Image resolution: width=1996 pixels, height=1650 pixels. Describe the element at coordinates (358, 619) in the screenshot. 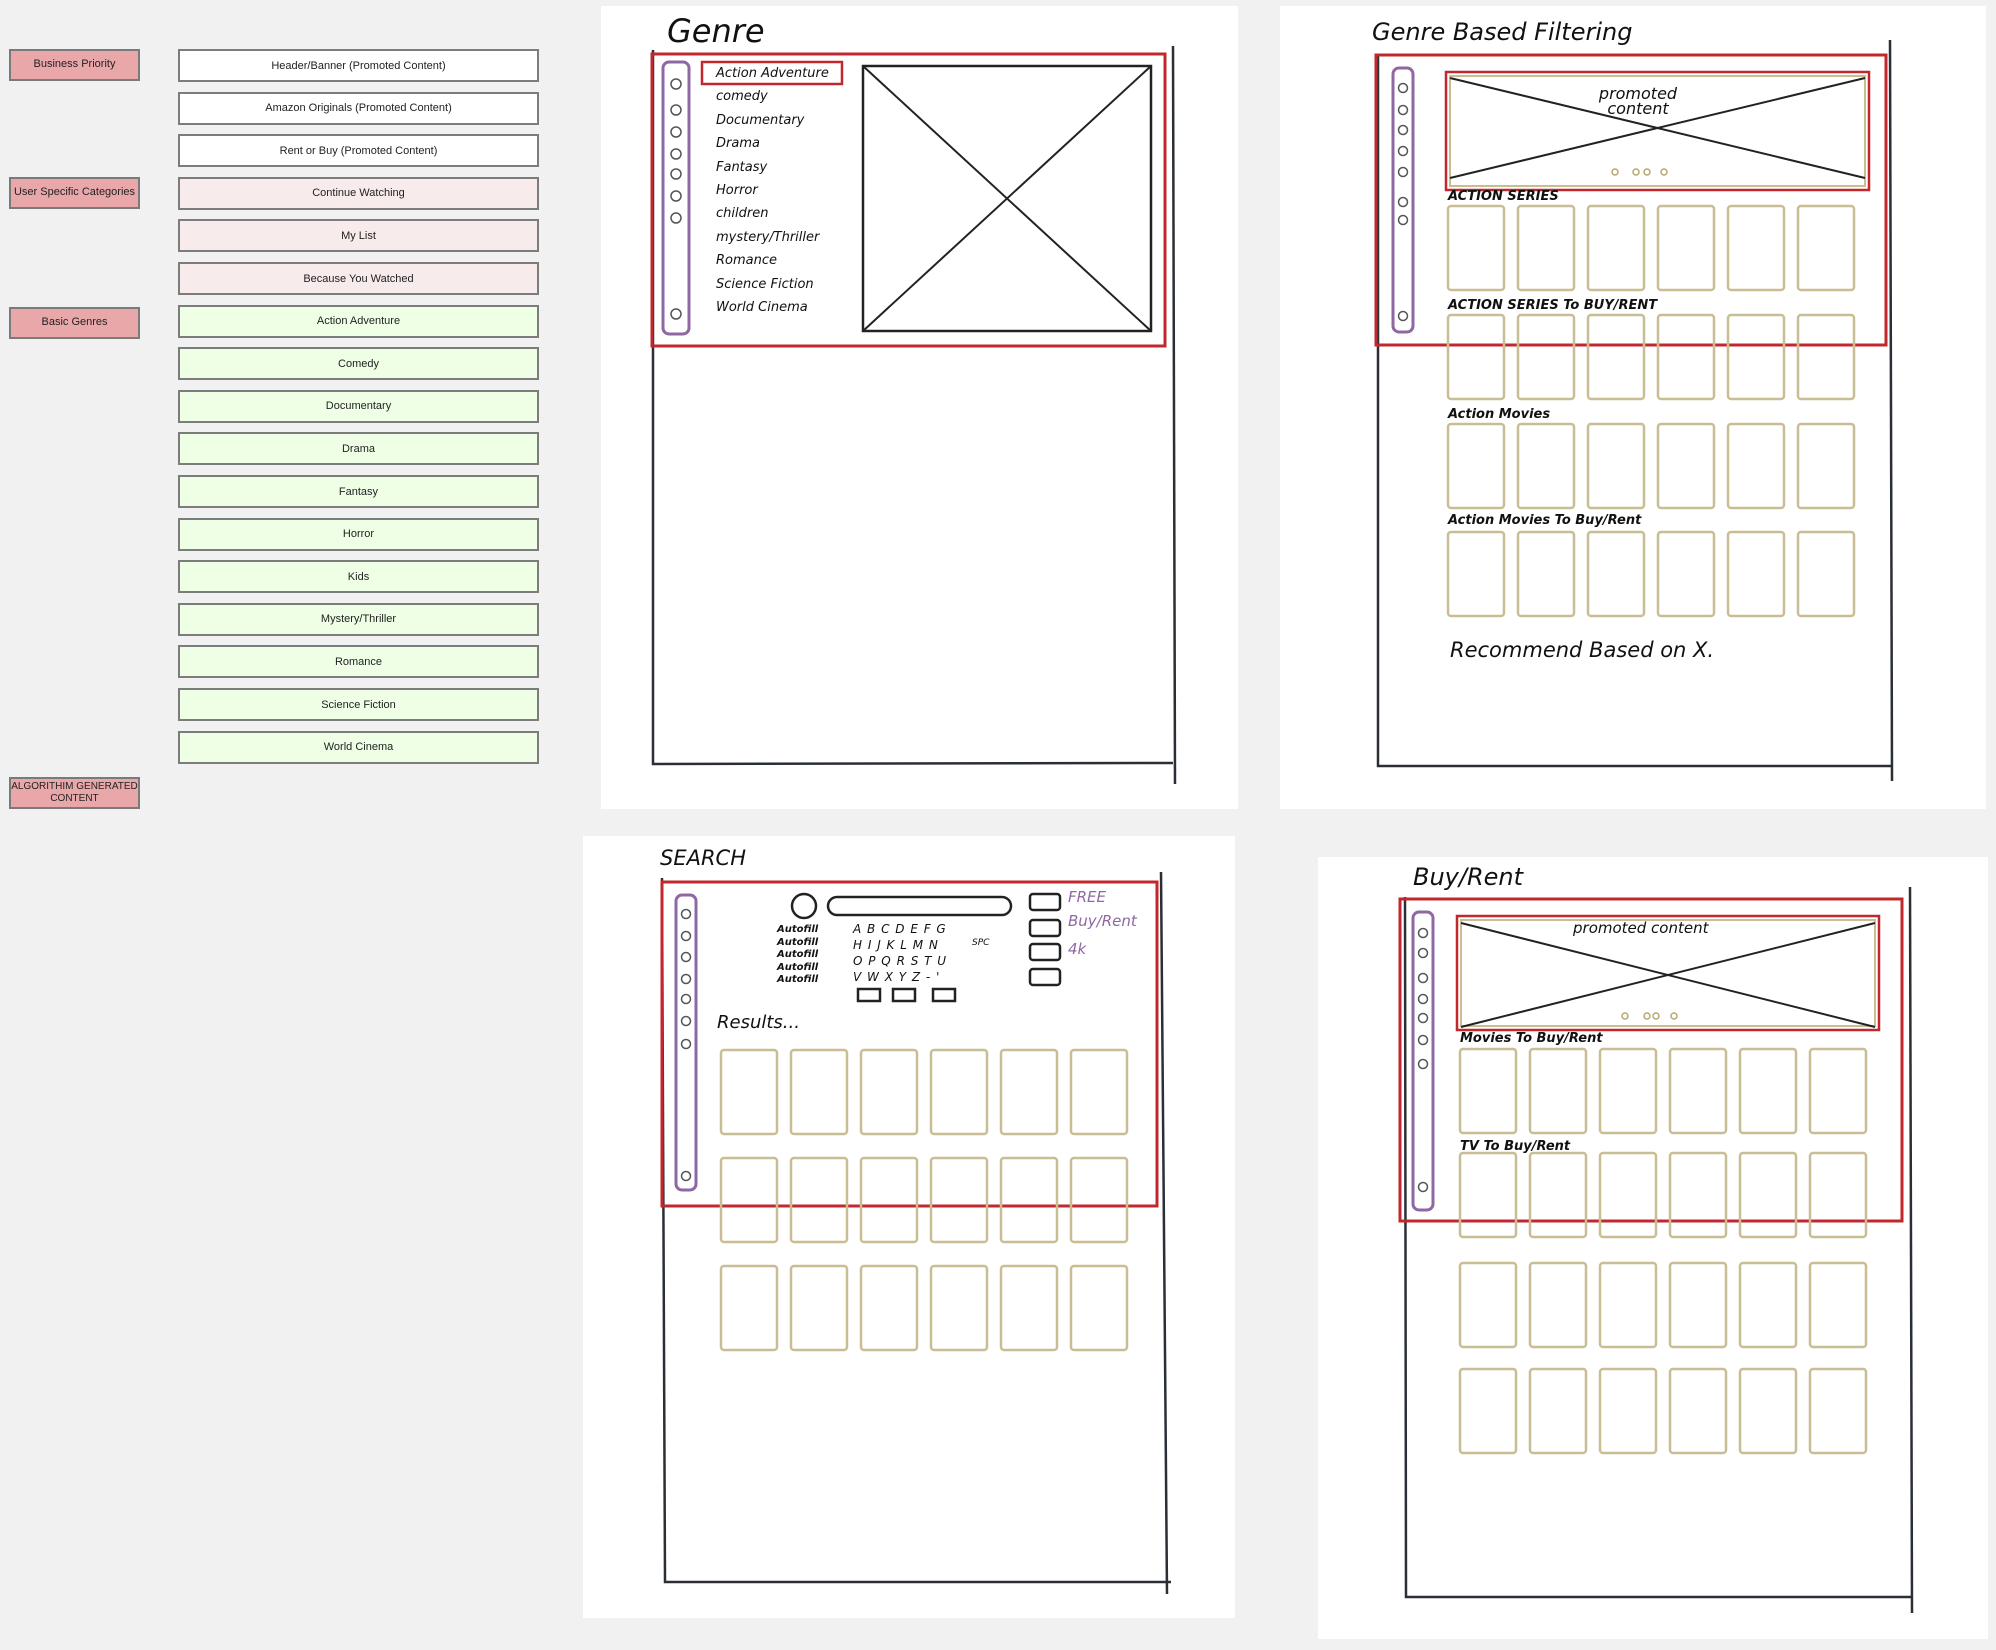

I see `legend-item-mystery-thriller: Mystery/Thriller` at that location.